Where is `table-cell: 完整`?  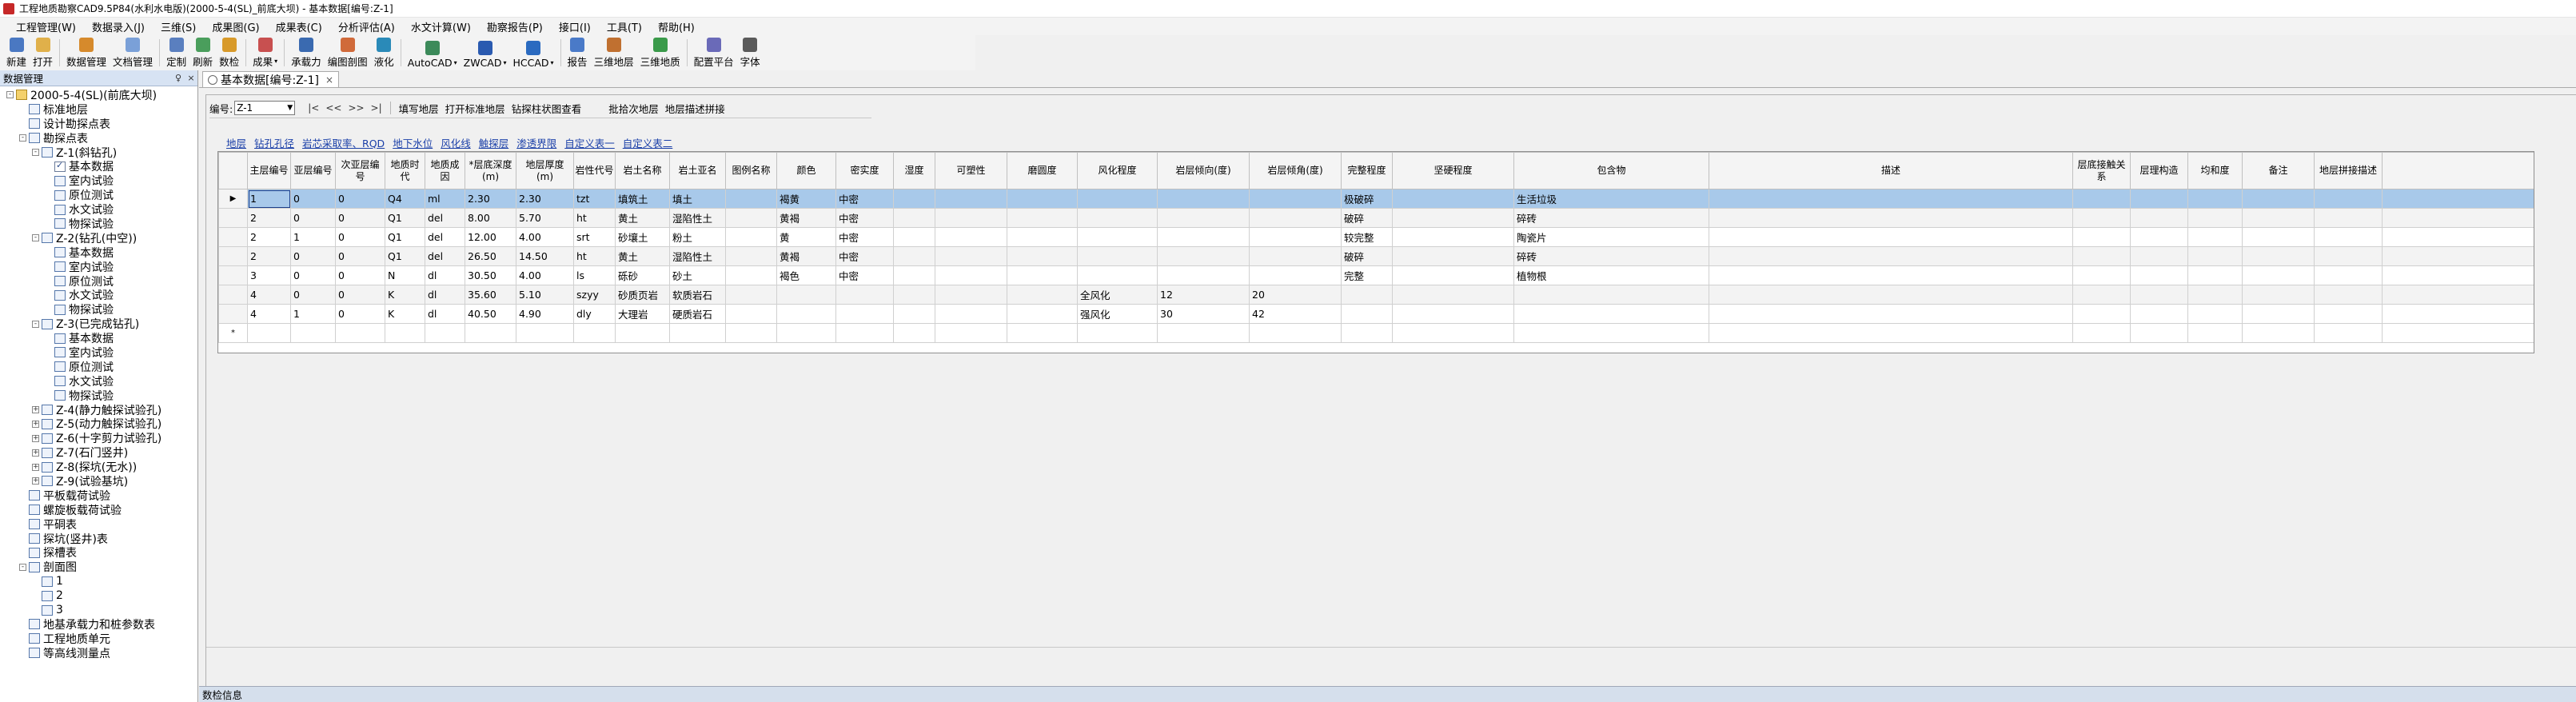
table-cell: 完整 is located at coordinates (1367, 275).